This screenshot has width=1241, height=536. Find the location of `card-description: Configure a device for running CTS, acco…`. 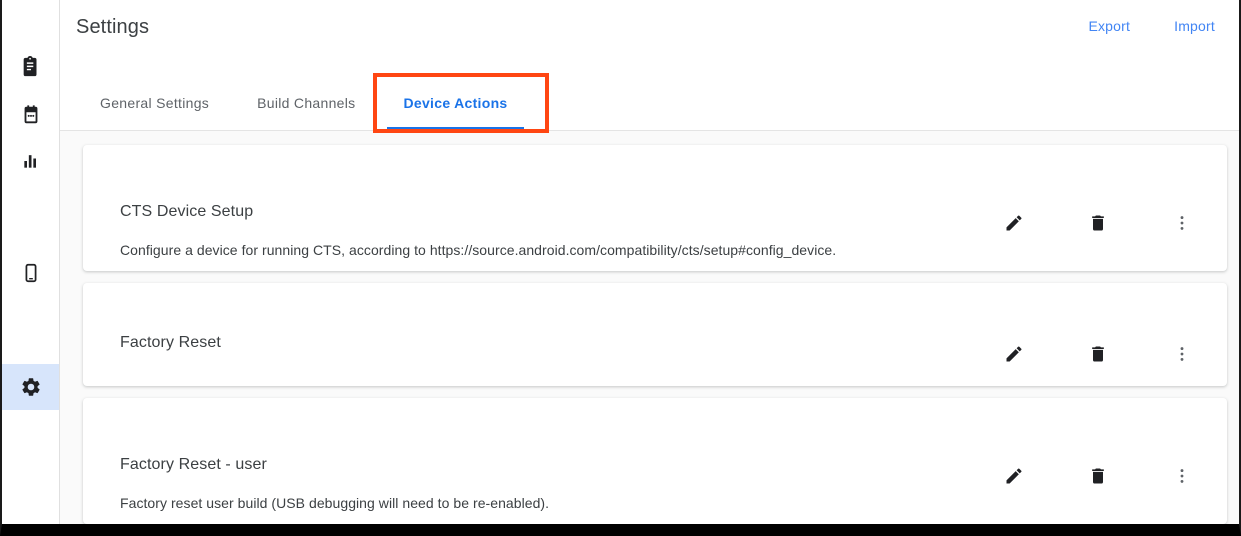

card-description: Configure a device for running CTS, acco… is located at coordinates (478, 250).